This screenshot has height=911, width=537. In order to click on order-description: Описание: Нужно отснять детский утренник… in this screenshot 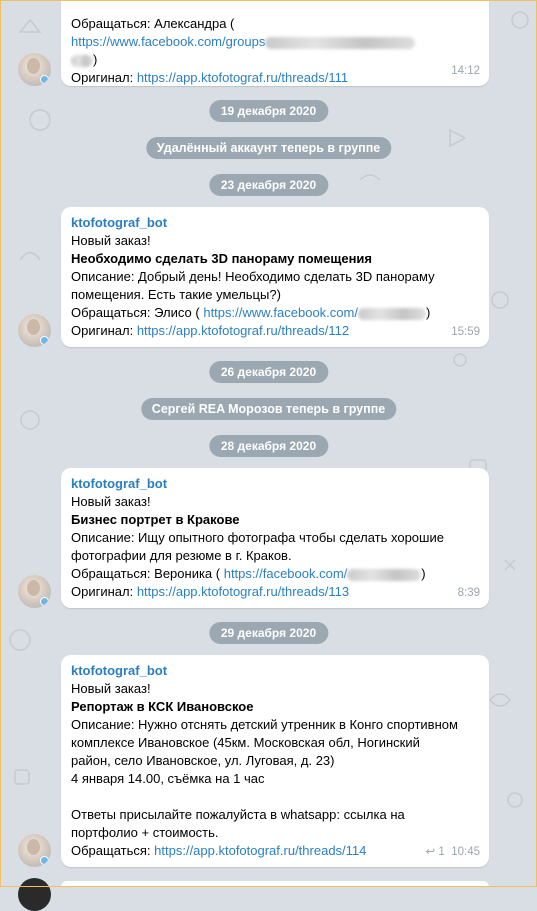, I will do `click(264, 724)`.